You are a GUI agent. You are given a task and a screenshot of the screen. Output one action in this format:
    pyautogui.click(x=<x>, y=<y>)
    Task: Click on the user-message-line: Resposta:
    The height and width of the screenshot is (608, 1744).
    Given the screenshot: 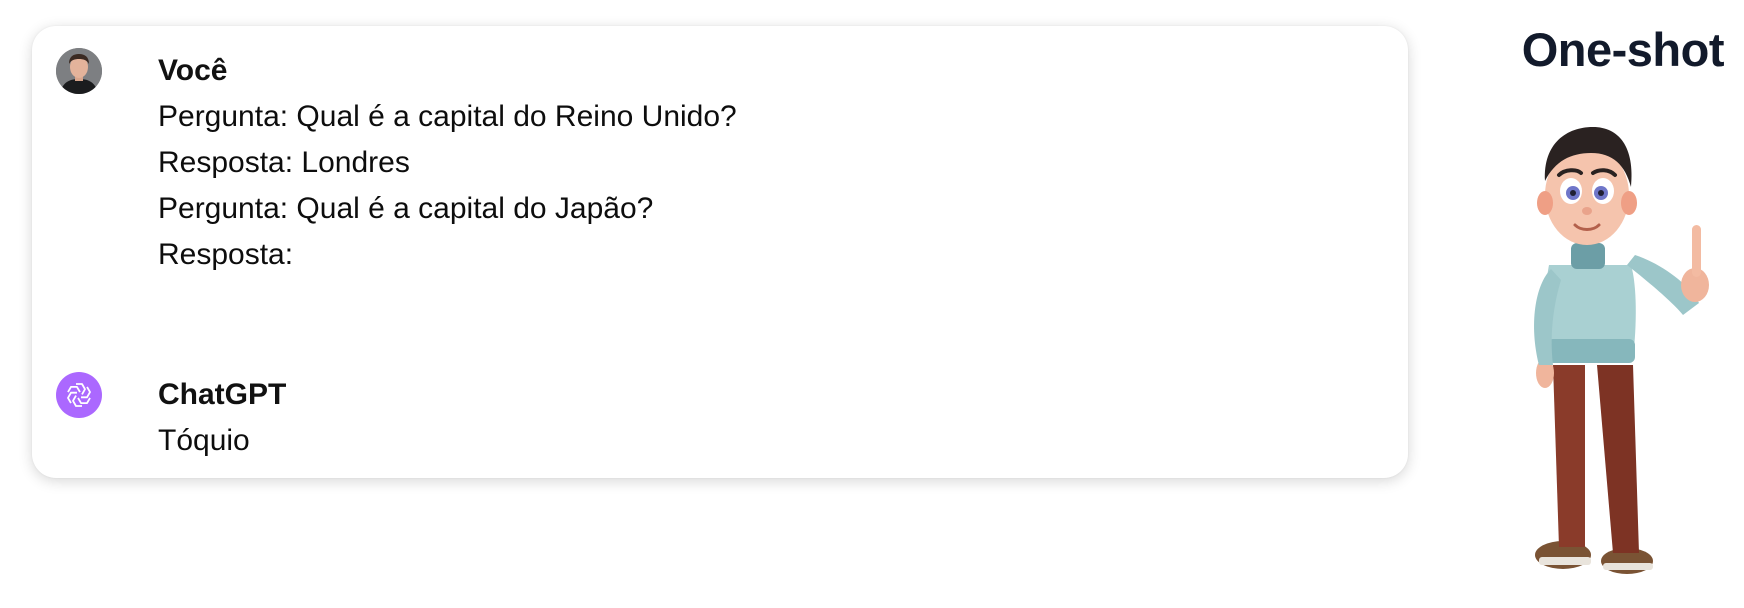 What is the action you would take?
    pyautogui.click(x=226, y=254)
    